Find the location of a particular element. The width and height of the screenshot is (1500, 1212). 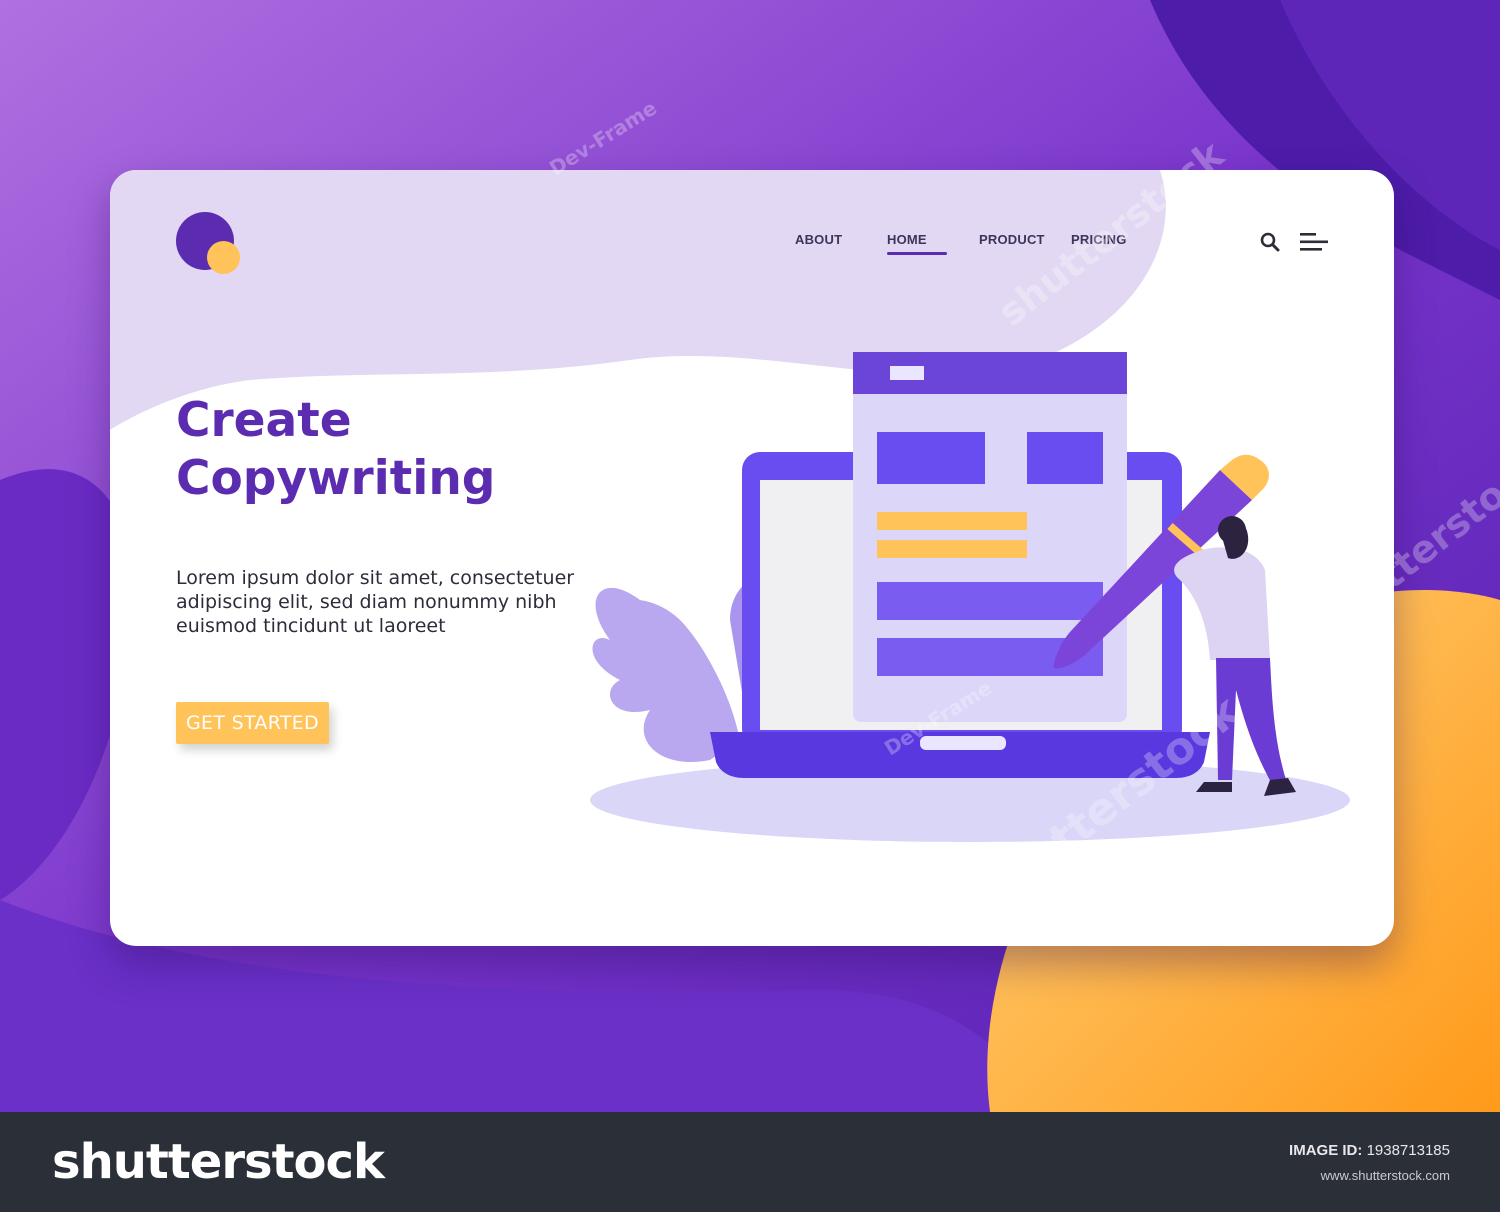

image-id-label: IMAGE ID: is located at coordinates (1326, 1150).